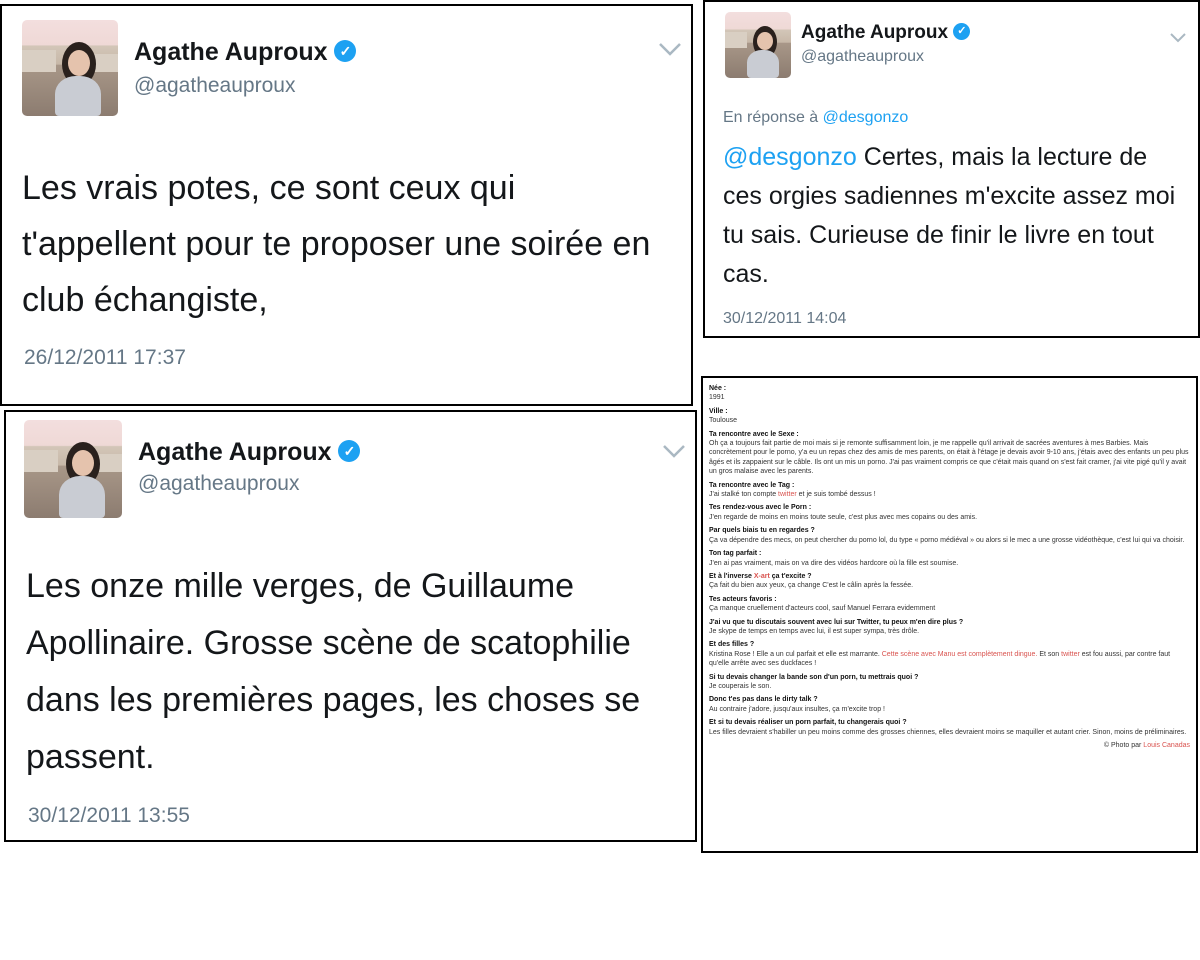  What do you see at coordinates (752, 485) in the screenshot?
I see `interview-question: Ta rencontre avec le Tag :` at bounding box center [752, 485].